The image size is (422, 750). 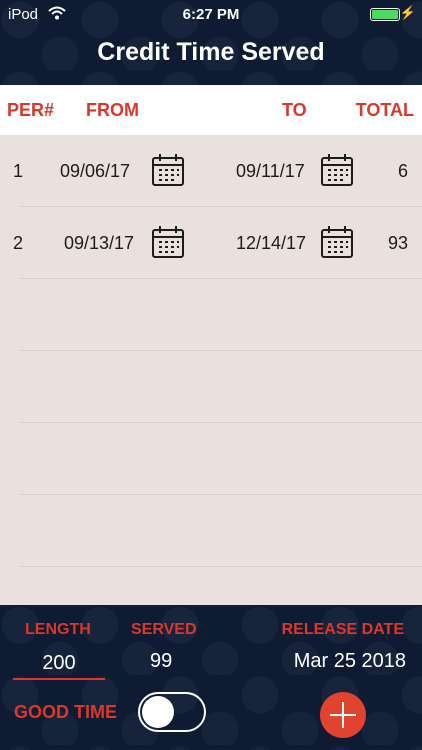 I want to click on charging-icon: ⚡, so click(x=407, y=12).